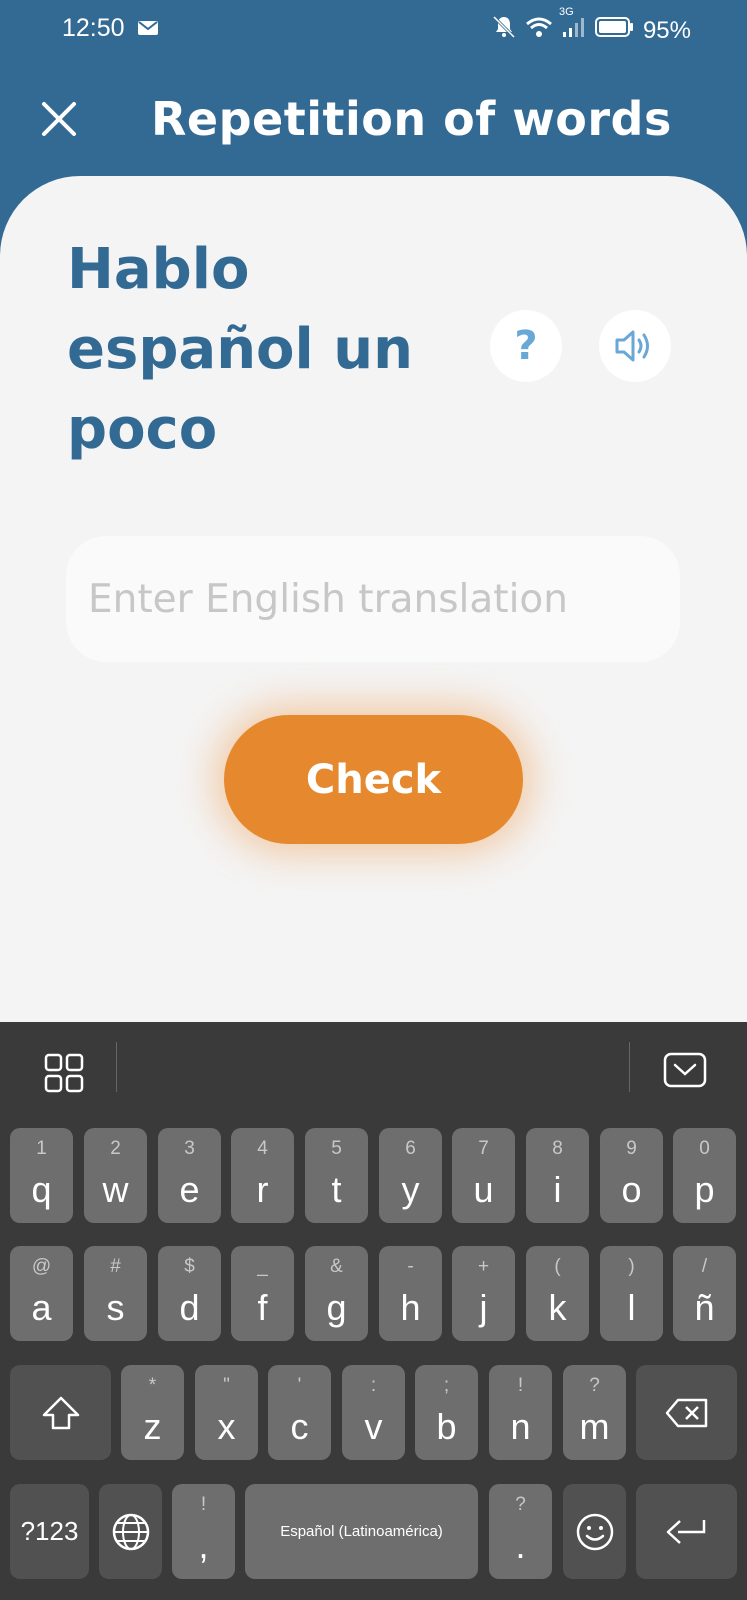 This screenshot has width=747, height=1600. What do you see at coordinates (557, 1175) in the screenshot?
I see `key-i: 8i` at bounding box center [557, 1175].